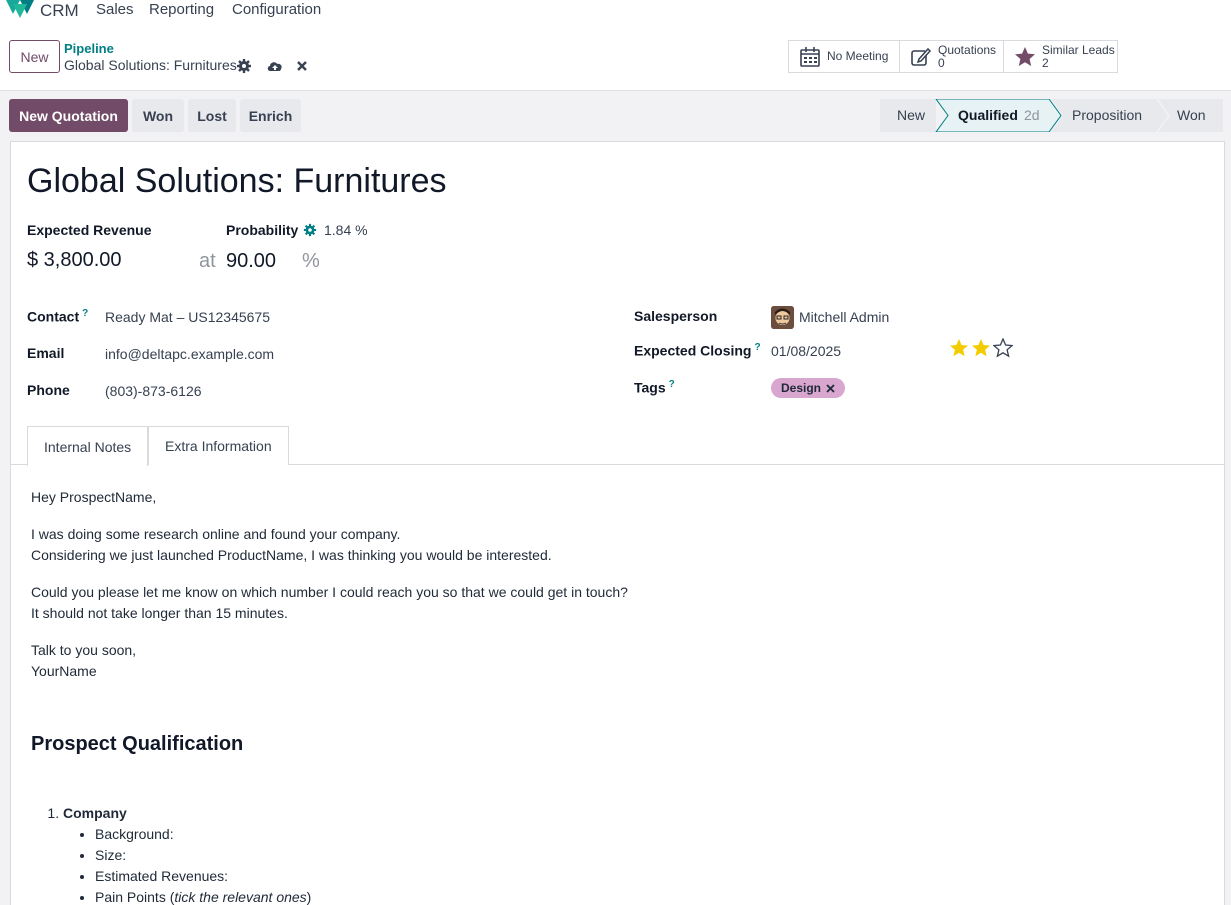 The width and height of the screenshot is (1231, 905). What do you see at coordinates (275, 66) in the screenshot?
I see `cloud-upload-icon` at bounding box center [275, 66].